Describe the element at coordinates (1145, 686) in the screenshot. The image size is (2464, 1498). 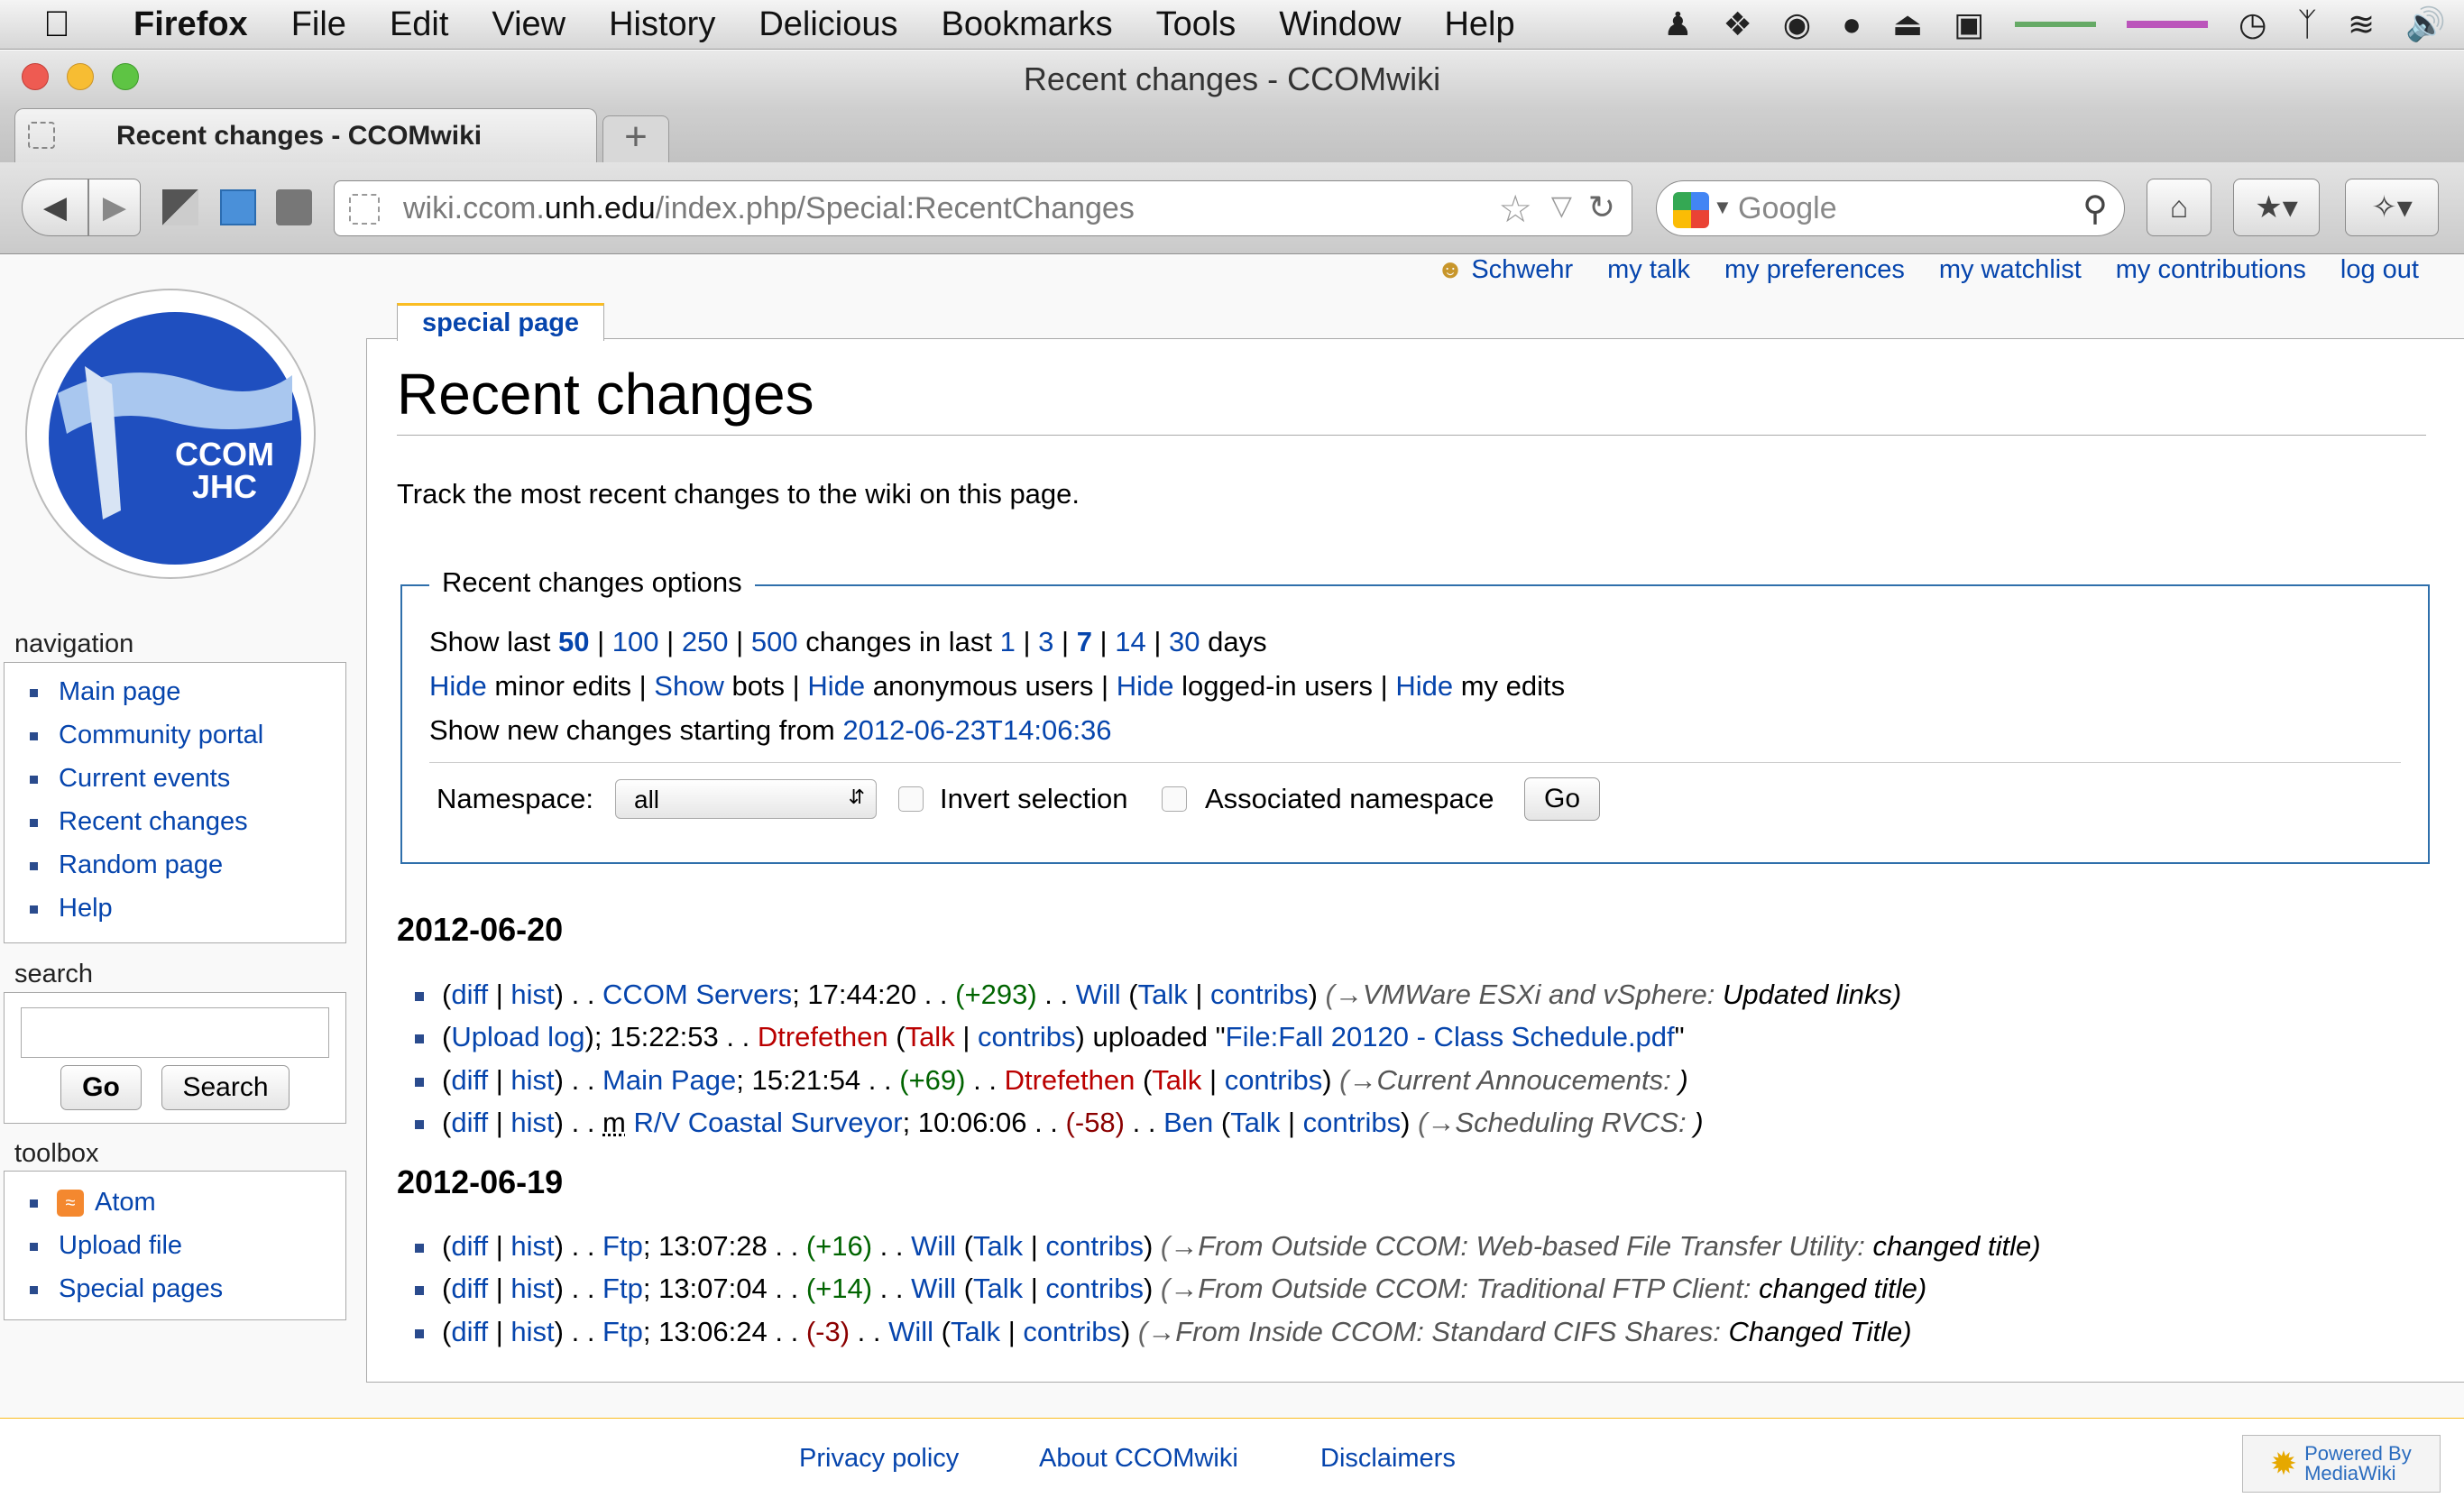
I see `hide-loggedin-link: Hide` at that location.